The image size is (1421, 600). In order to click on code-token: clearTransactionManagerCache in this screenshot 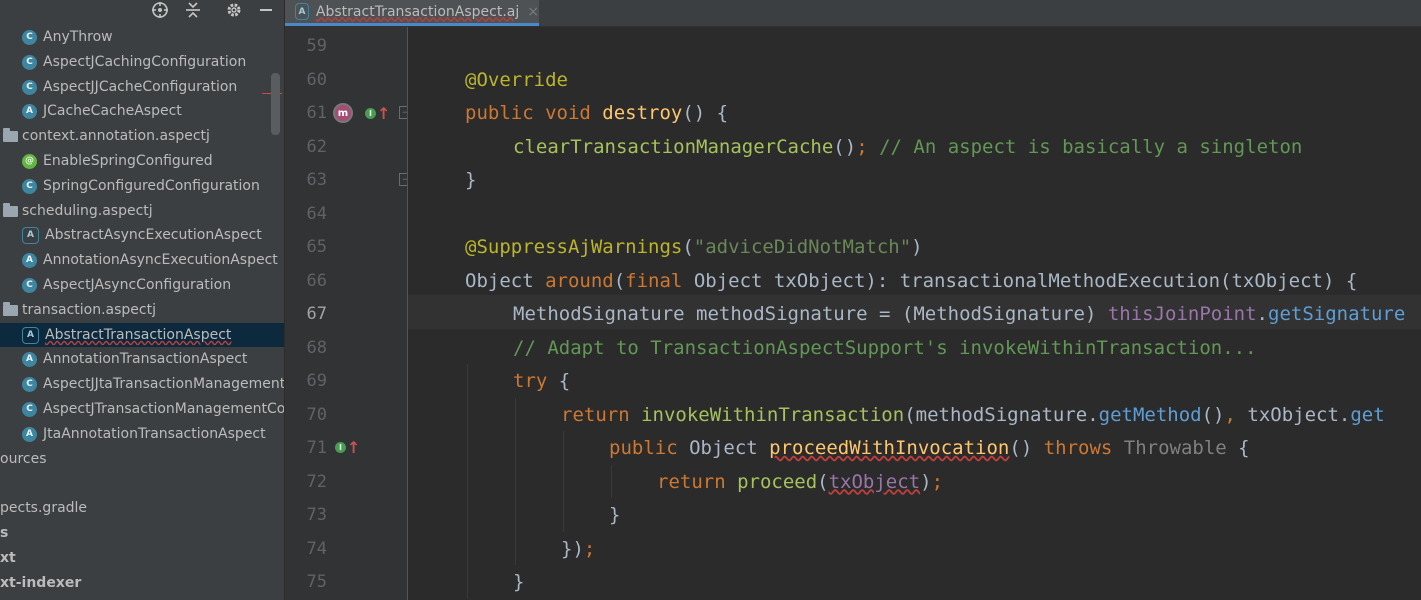, I will do `click(673, 146)`.